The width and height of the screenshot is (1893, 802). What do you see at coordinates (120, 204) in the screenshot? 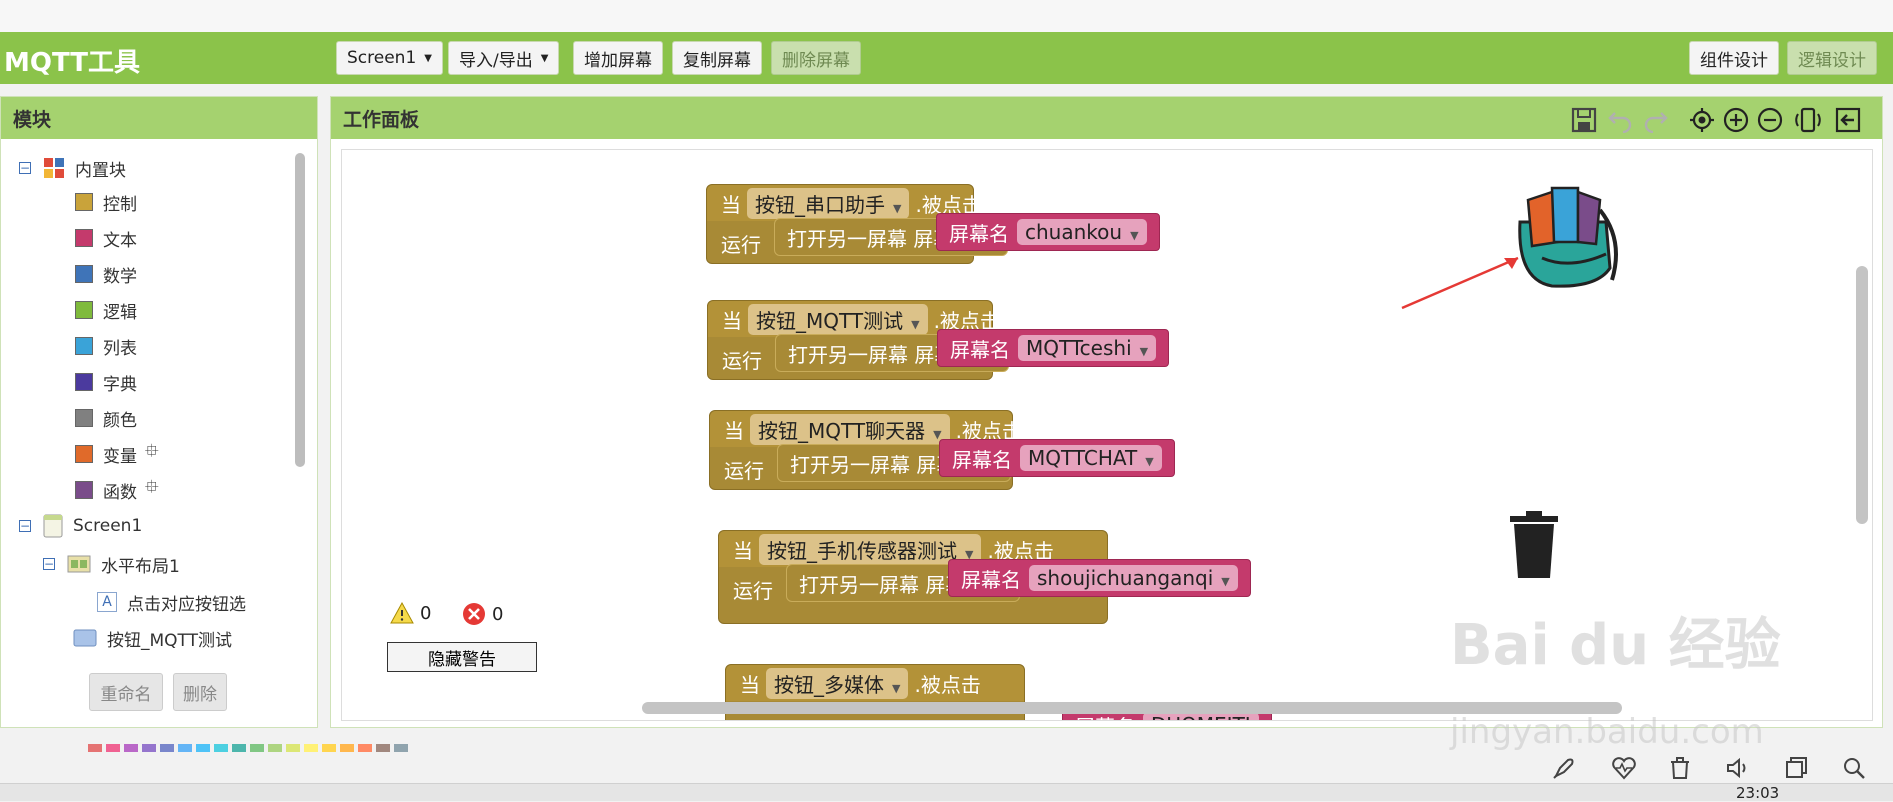
I see `category-label: 控制` at bounding box center [120, 204].